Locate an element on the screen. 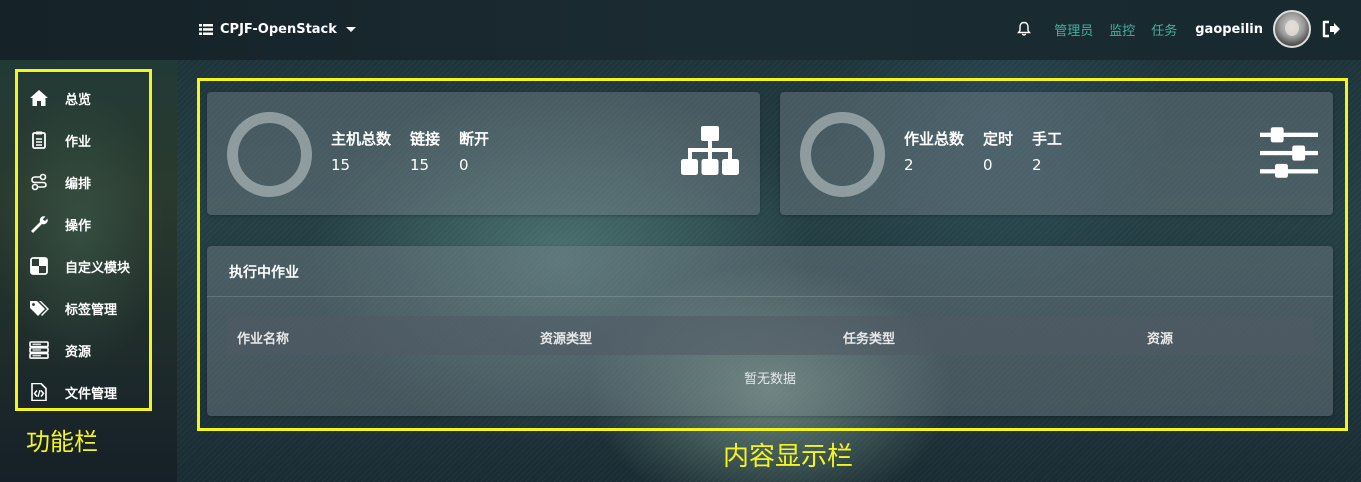 Image resolution: width=1361 pixels, height=482 pixels. sidebar-item-label: 自定义模块 is located at coordinates (98, 268).